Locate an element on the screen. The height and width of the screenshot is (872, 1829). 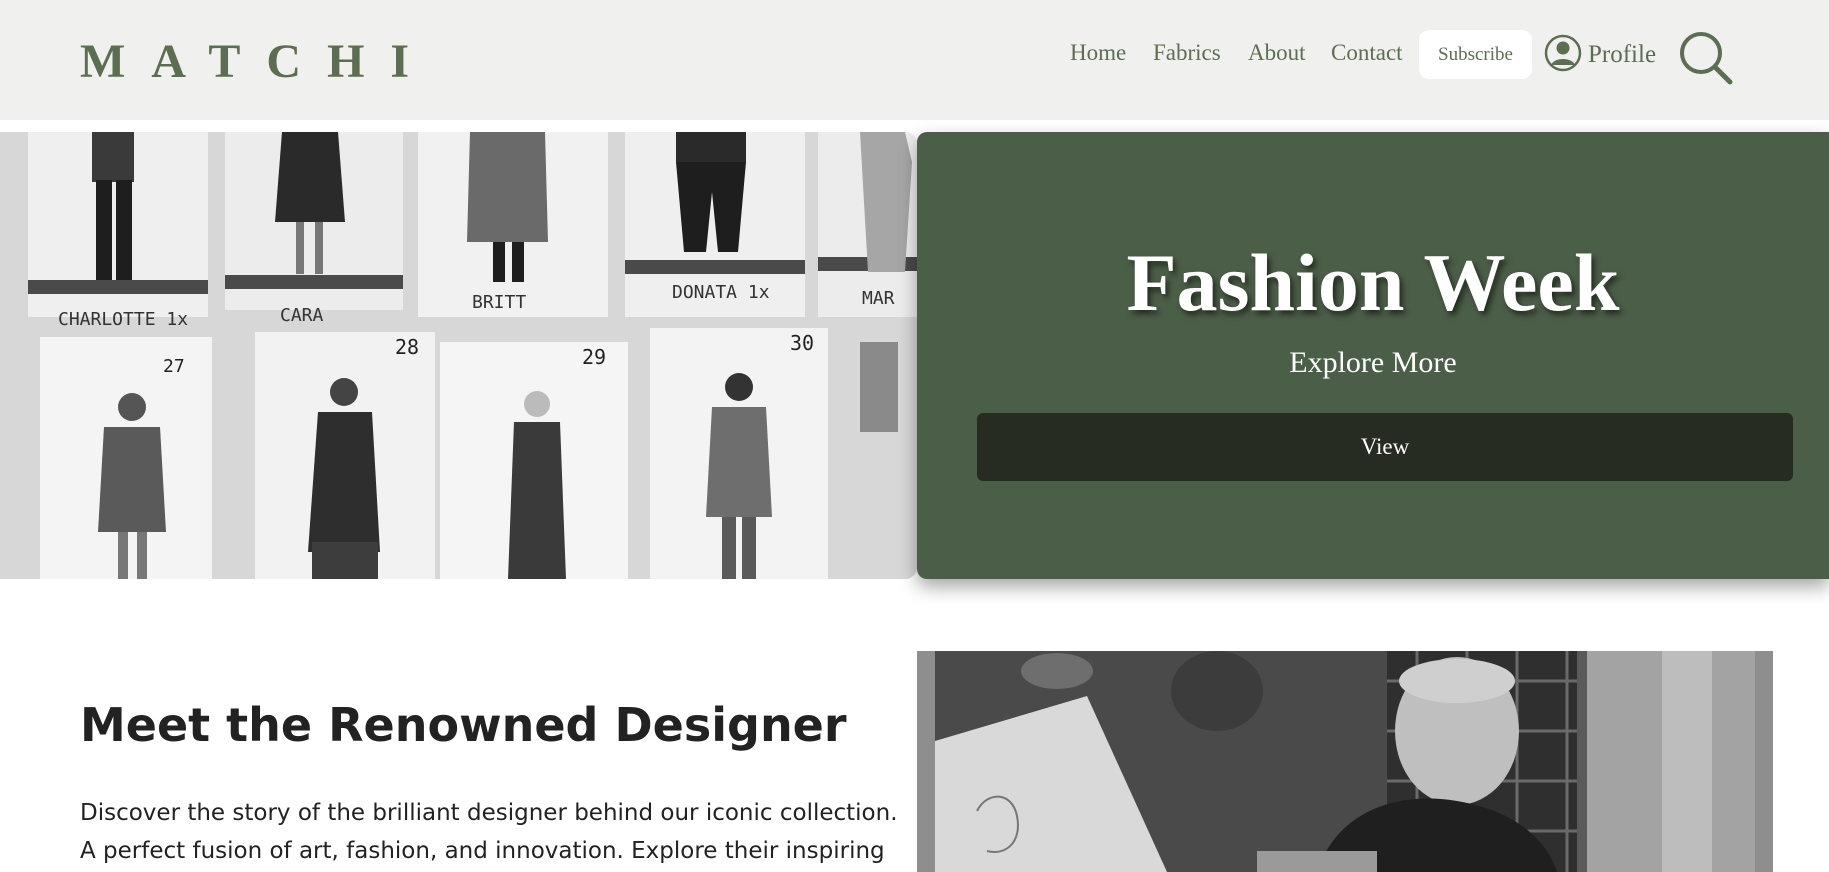
view-button: View is located at coordinates (1385, 447).